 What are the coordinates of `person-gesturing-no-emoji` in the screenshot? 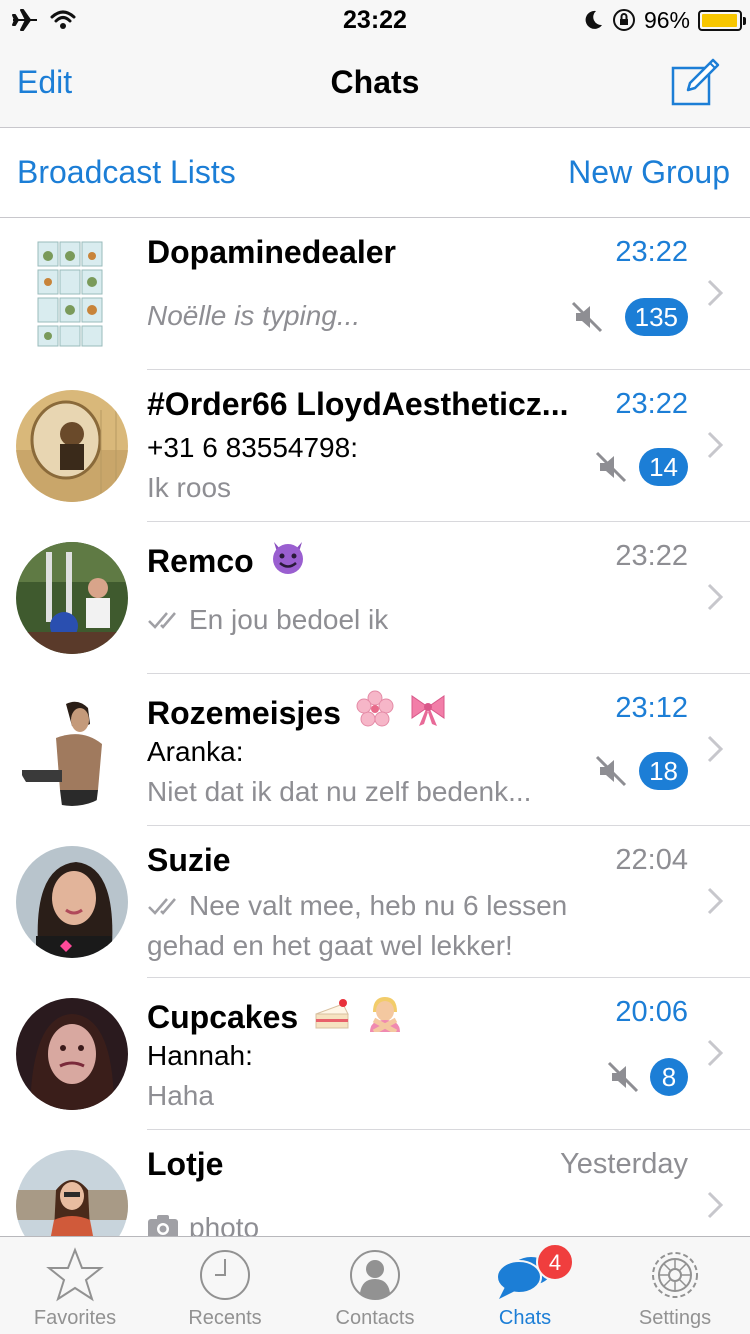 It's located at (384, 1014).